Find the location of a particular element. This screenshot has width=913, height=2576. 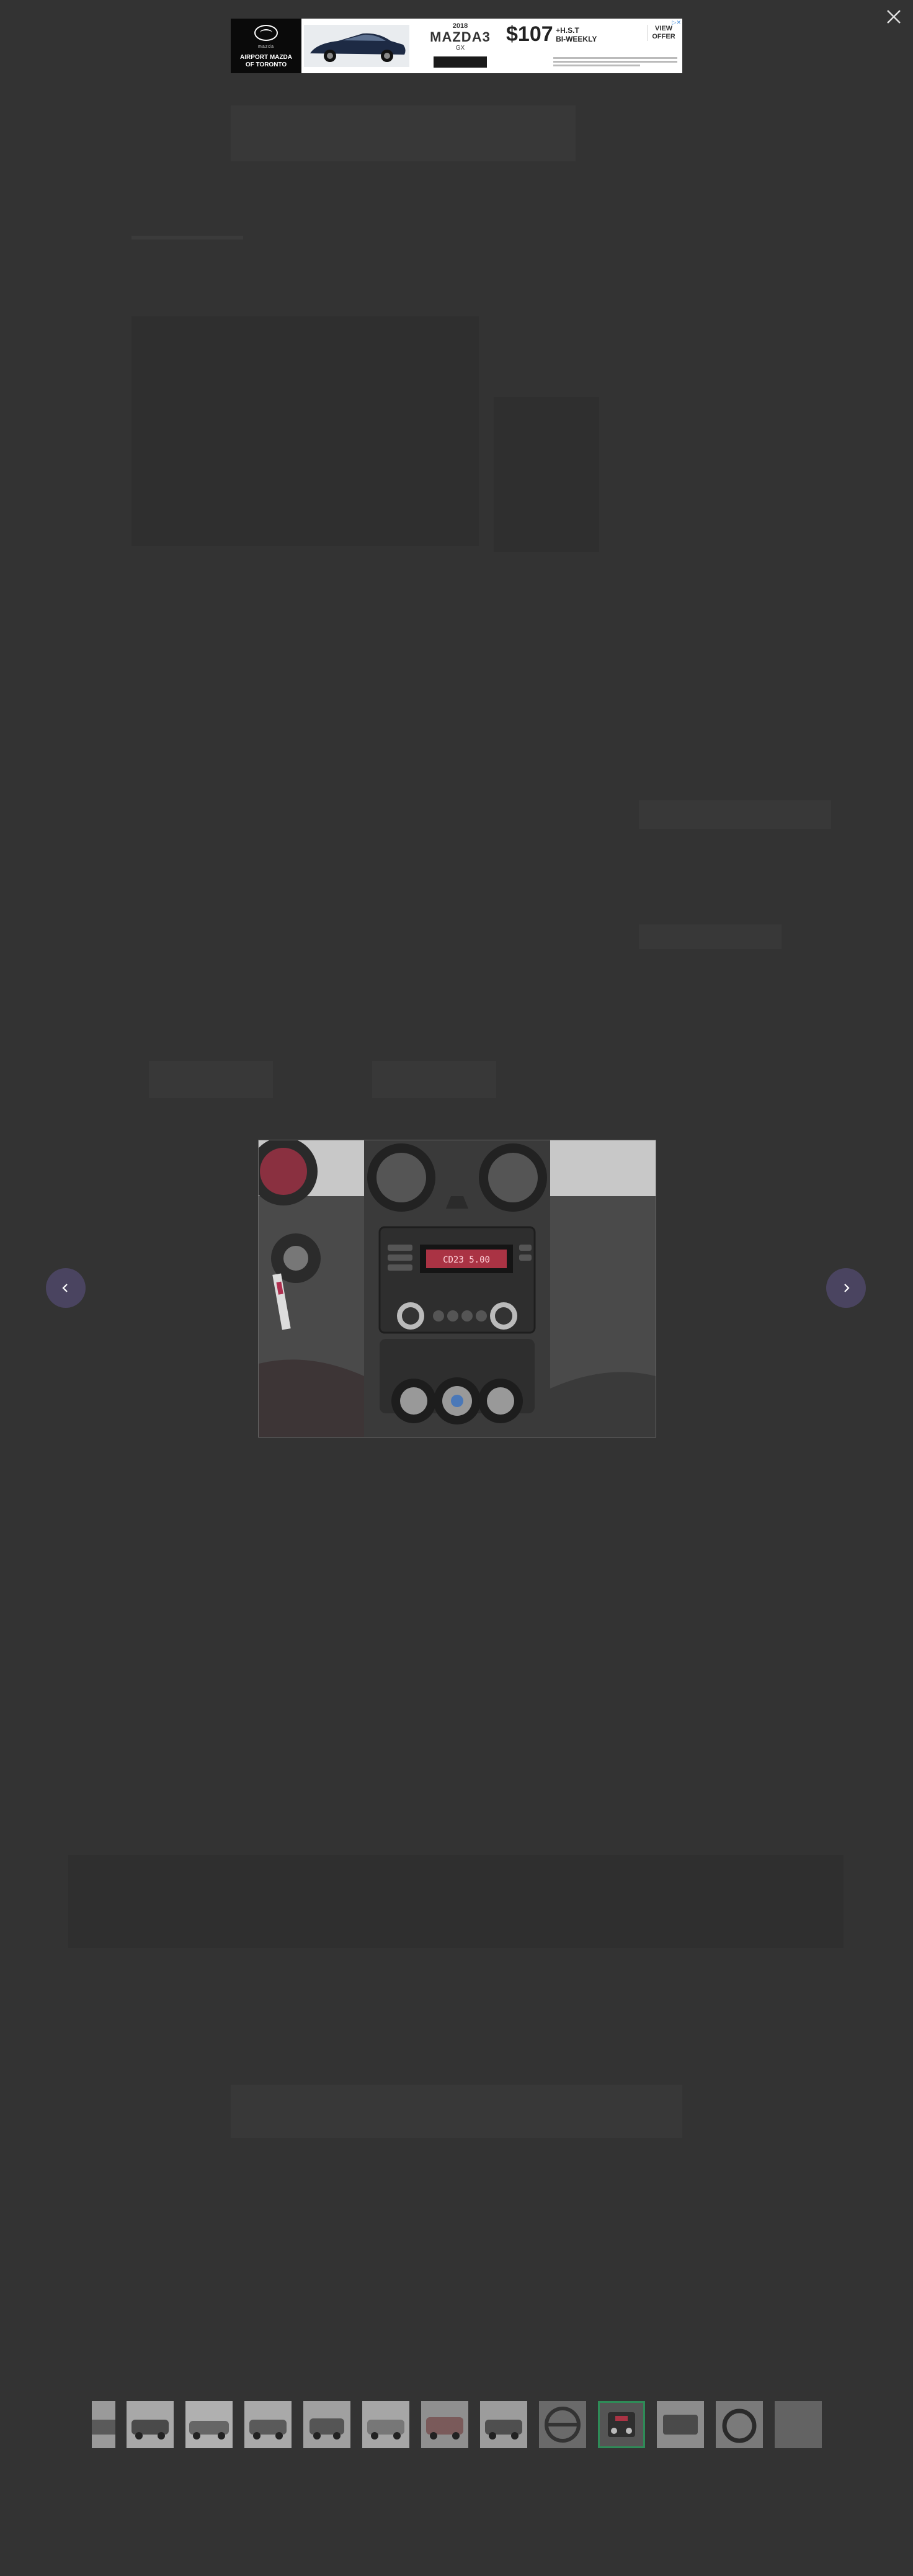

ad-brand-name: mazda is located at coordinates (266, 47).